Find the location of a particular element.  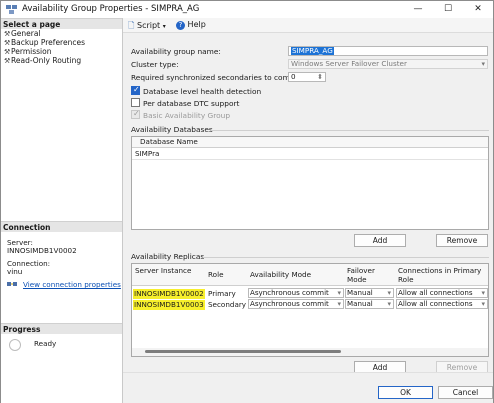

stepper-arrows-icon: ⬍ is located at coordinates (320, 77).